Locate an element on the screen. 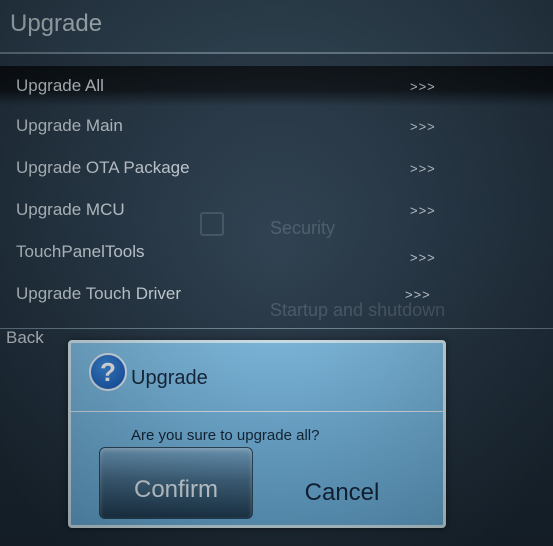 The width and height of the screenshot is (553, 546). dialog-title: Upgrade is located at coordinates (169, 378).